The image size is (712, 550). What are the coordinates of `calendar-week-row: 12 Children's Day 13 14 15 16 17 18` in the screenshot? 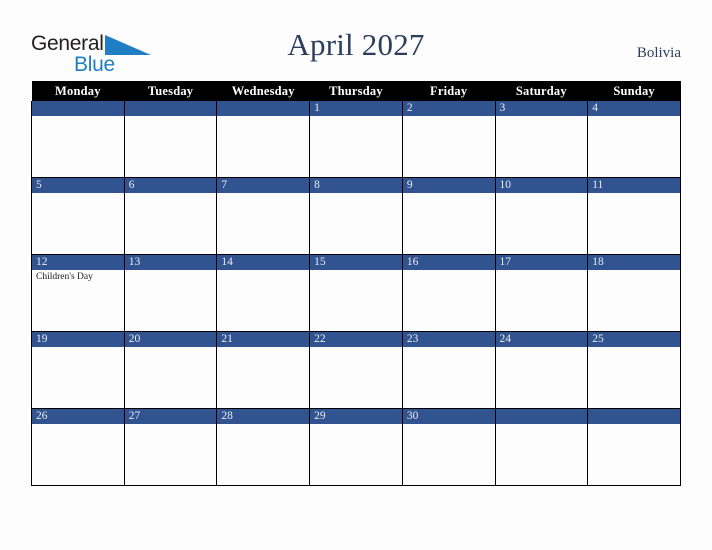 It's located at (356, 293).